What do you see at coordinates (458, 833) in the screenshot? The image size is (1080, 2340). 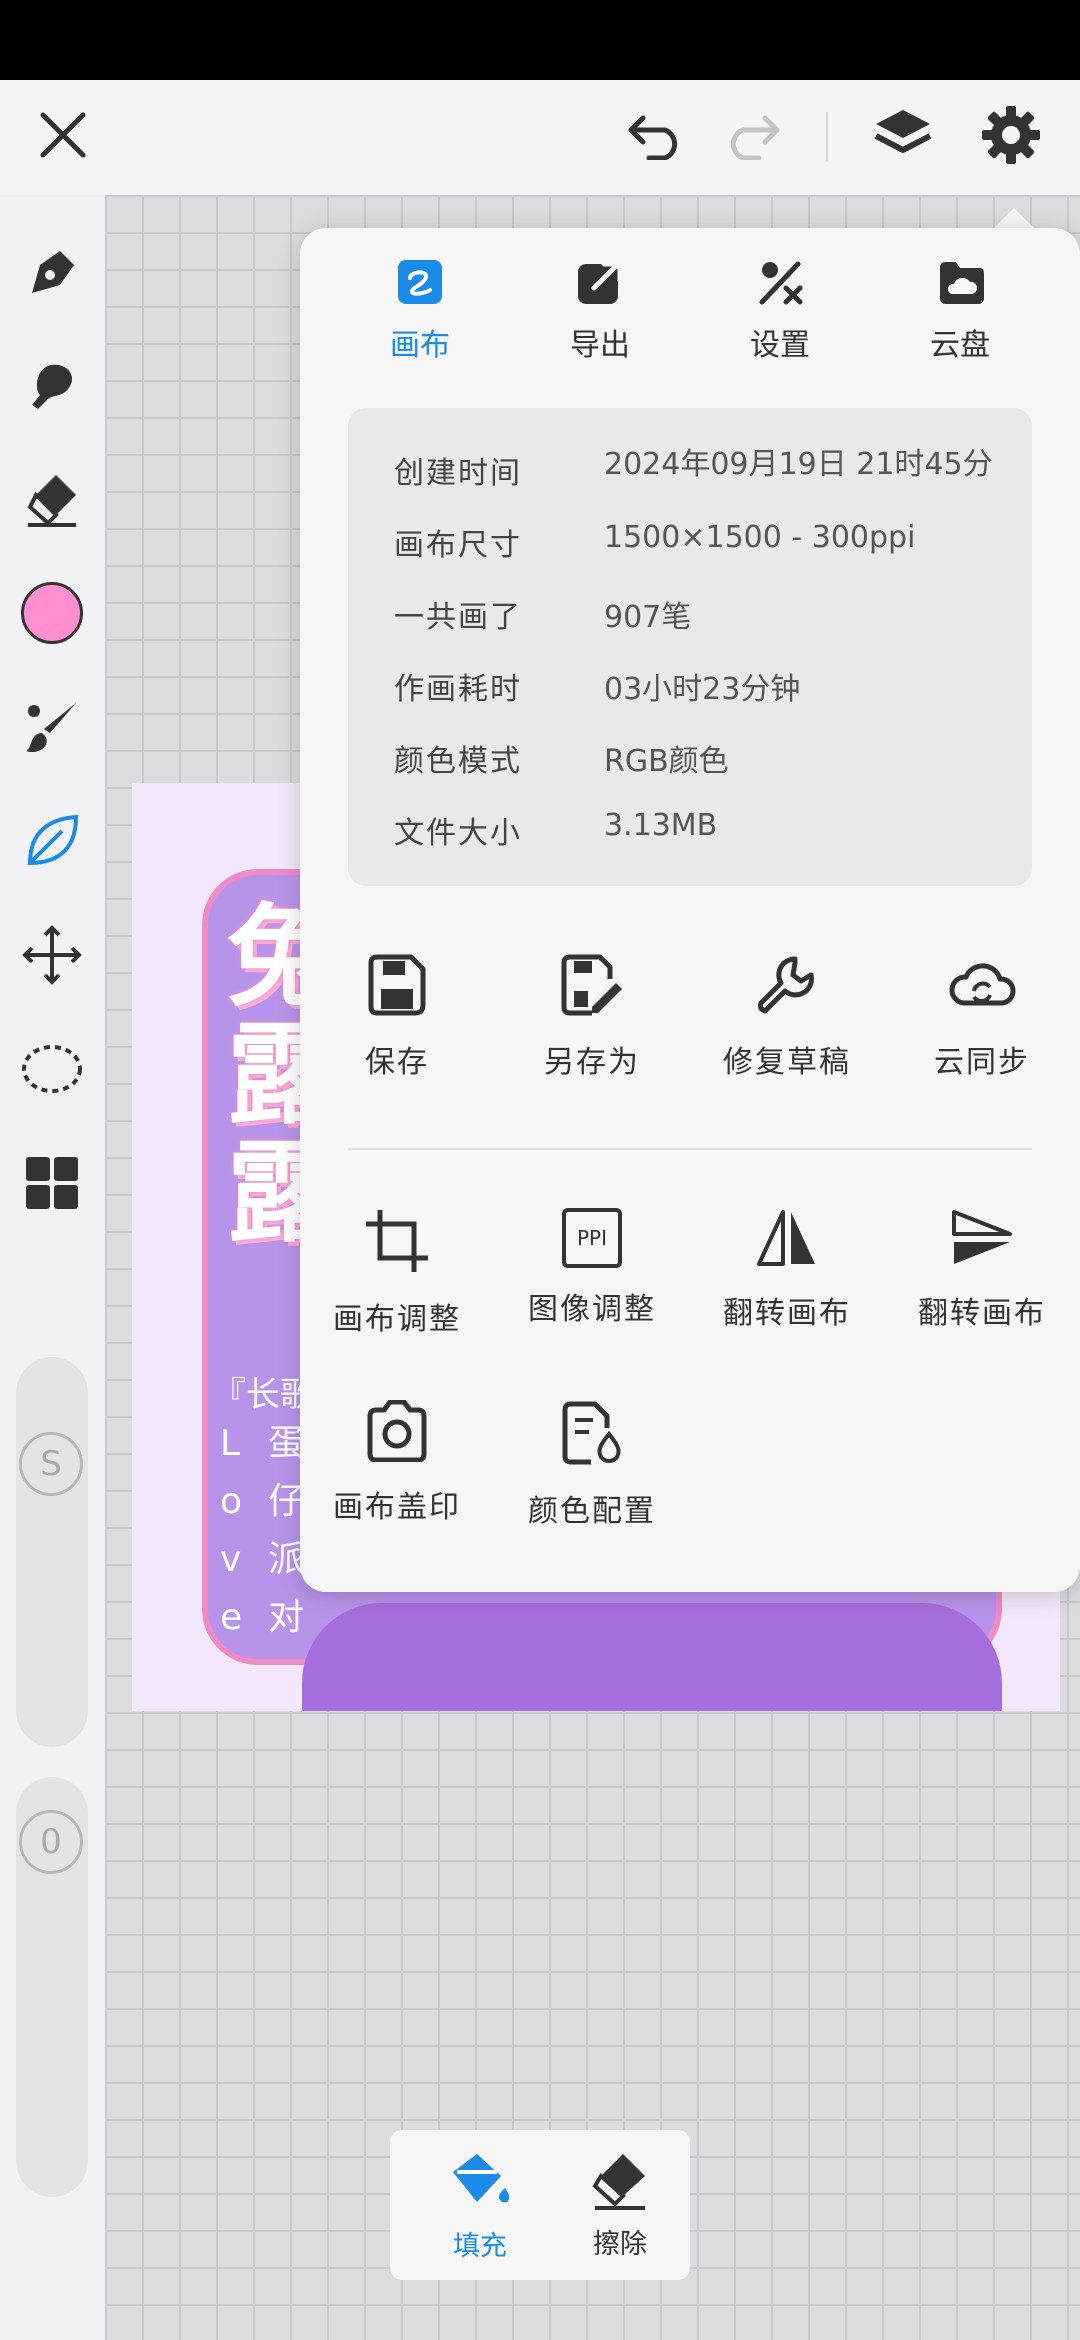 I see `info-key: 文件大小` at bounding box center [458, 833].